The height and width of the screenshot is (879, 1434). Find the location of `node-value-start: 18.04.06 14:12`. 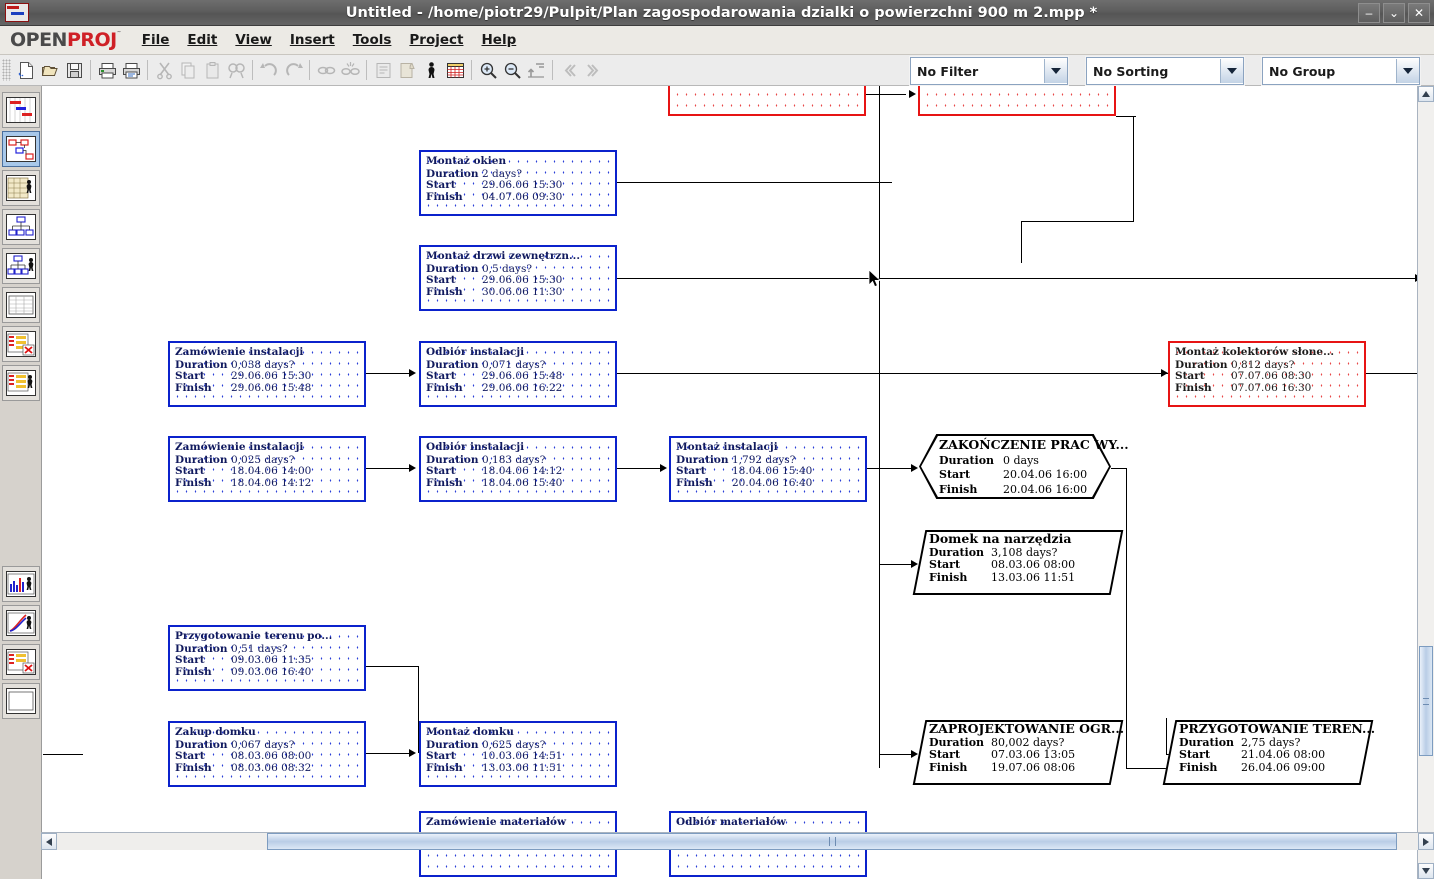

node-value-start: 18.04.06 14:12 is located at coordinates (546, 472).